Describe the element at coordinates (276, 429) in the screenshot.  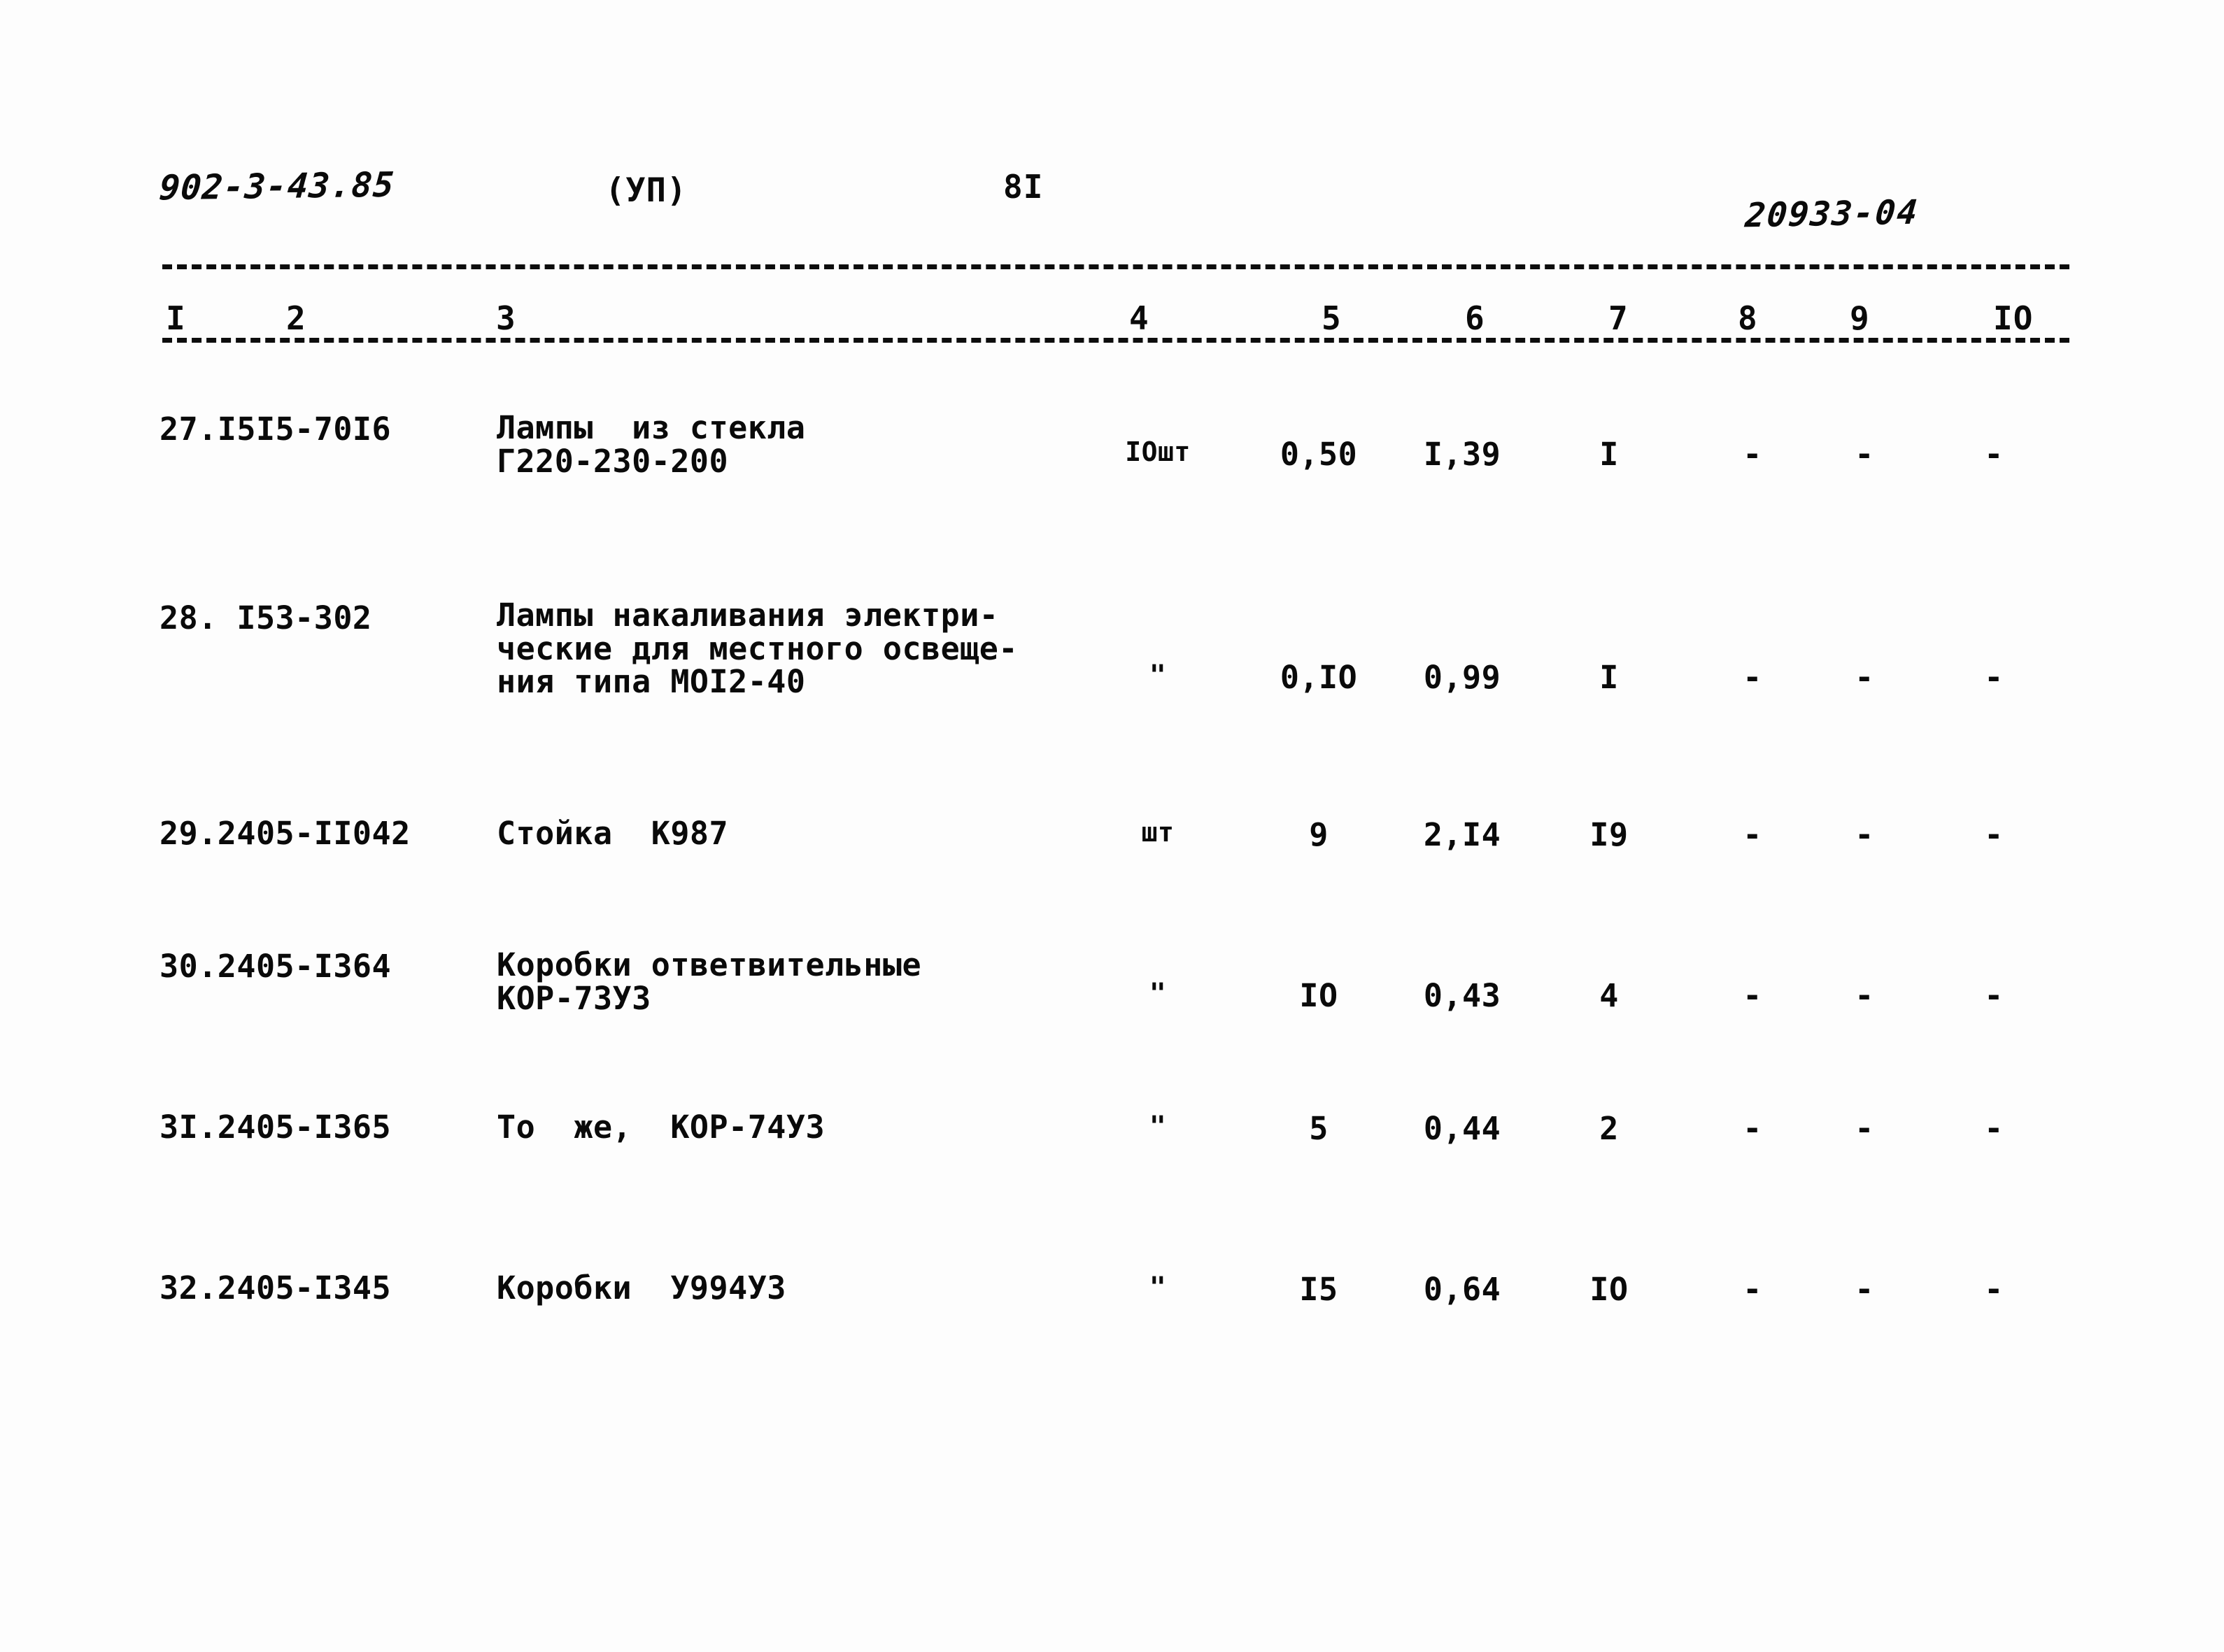
I see `row-item-code: 27.I5I5-70I6` at that location.